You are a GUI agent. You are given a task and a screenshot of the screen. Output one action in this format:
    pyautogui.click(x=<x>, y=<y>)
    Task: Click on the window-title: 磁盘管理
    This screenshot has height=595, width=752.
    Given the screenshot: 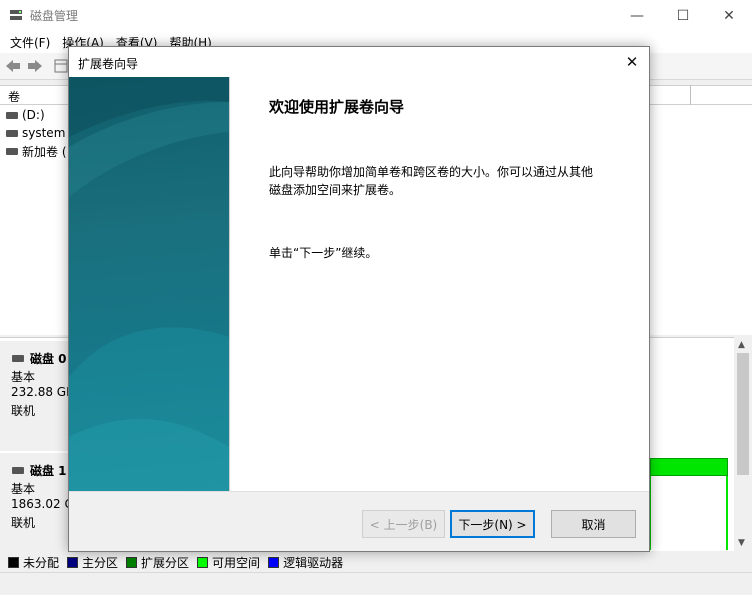 What is the action you would take?
    pyautogui.click(x=54, y=16)
    